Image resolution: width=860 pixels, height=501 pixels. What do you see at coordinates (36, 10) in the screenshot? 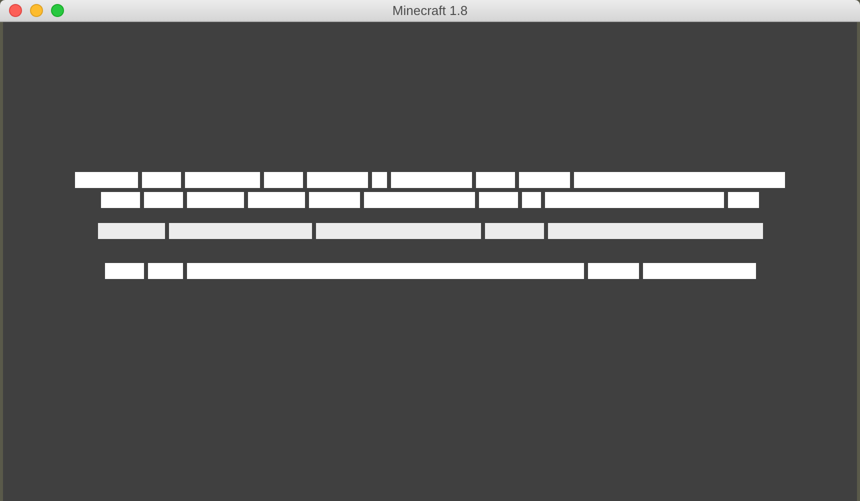
I see `minimize-button` at bounding box center [36, 10].